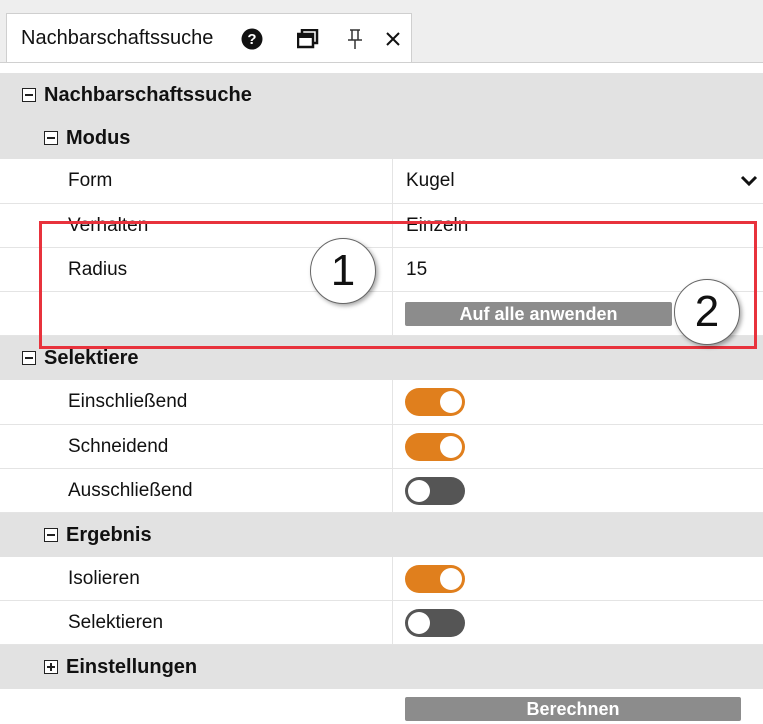 This screenshot has width=763, height=724. Describe the element at coordinates (381, 667) in the screenshot. I see `section-einstellungen: Einstellungen` at that location.